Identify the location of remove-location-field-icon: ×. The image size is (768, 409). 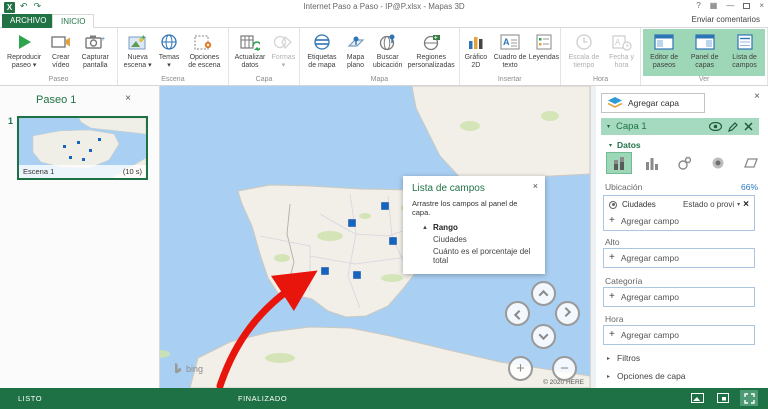
(746, 204).